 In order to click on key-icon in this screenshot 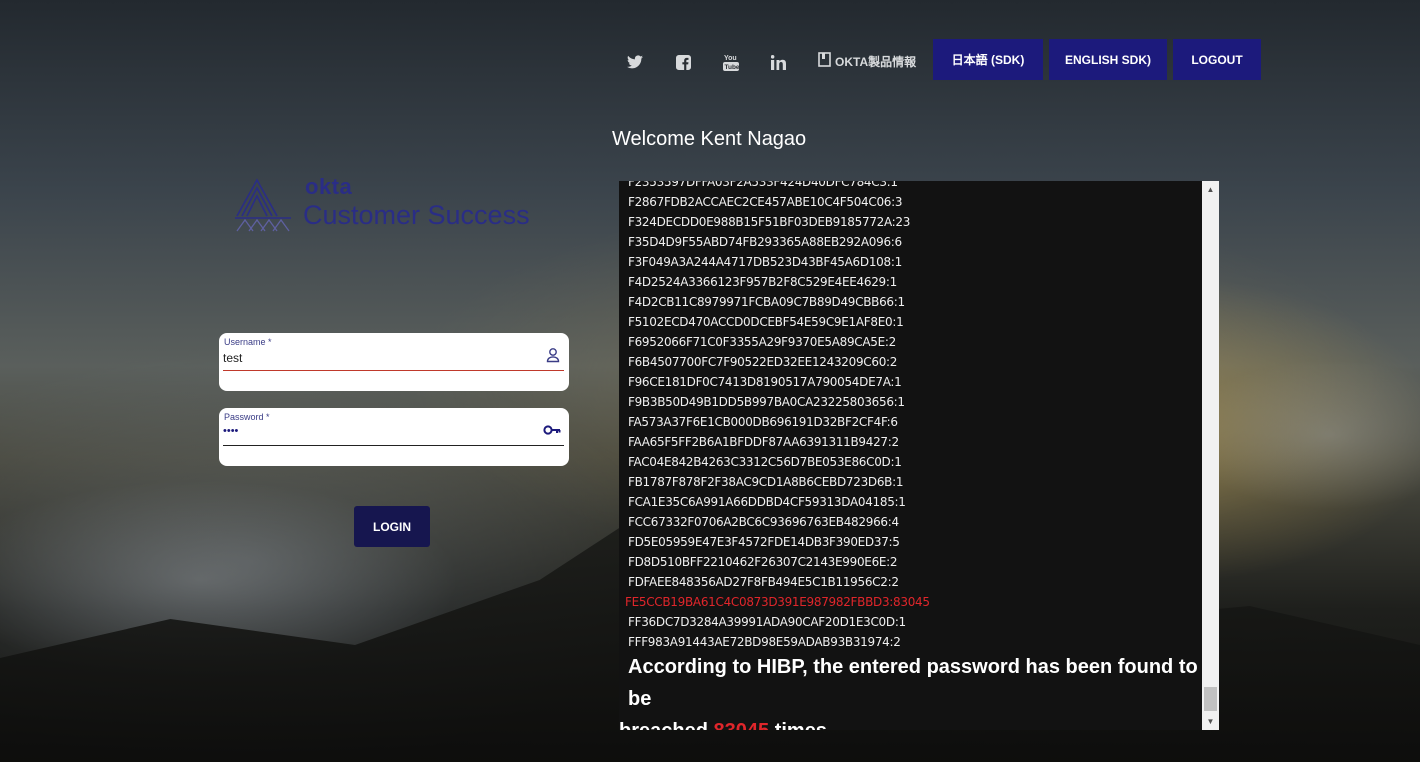, I will do `click(552, 430)`.